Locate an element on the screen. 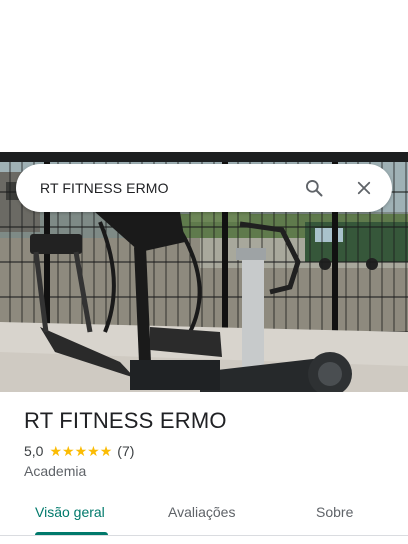  search-bar: RT FITNESS ERMO is located at coordinates (204, 188).